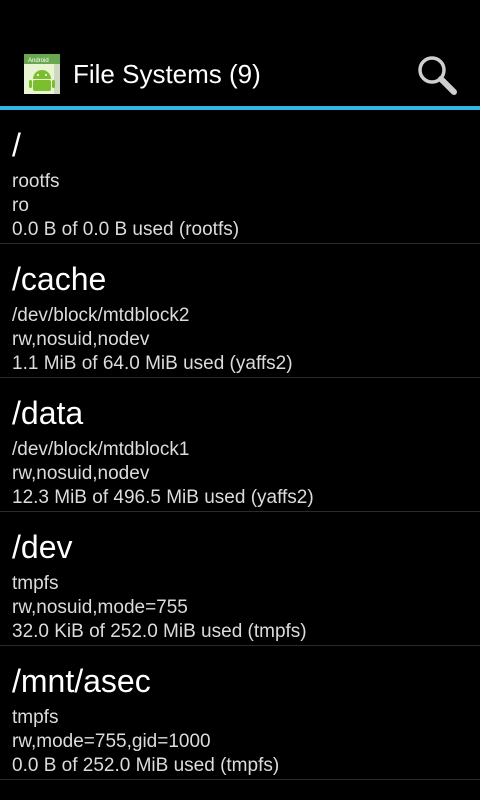  What do you see at coordinates (16, 145) in the screenshot?
I see `mount-point: /` at bounding box center [16, 145].